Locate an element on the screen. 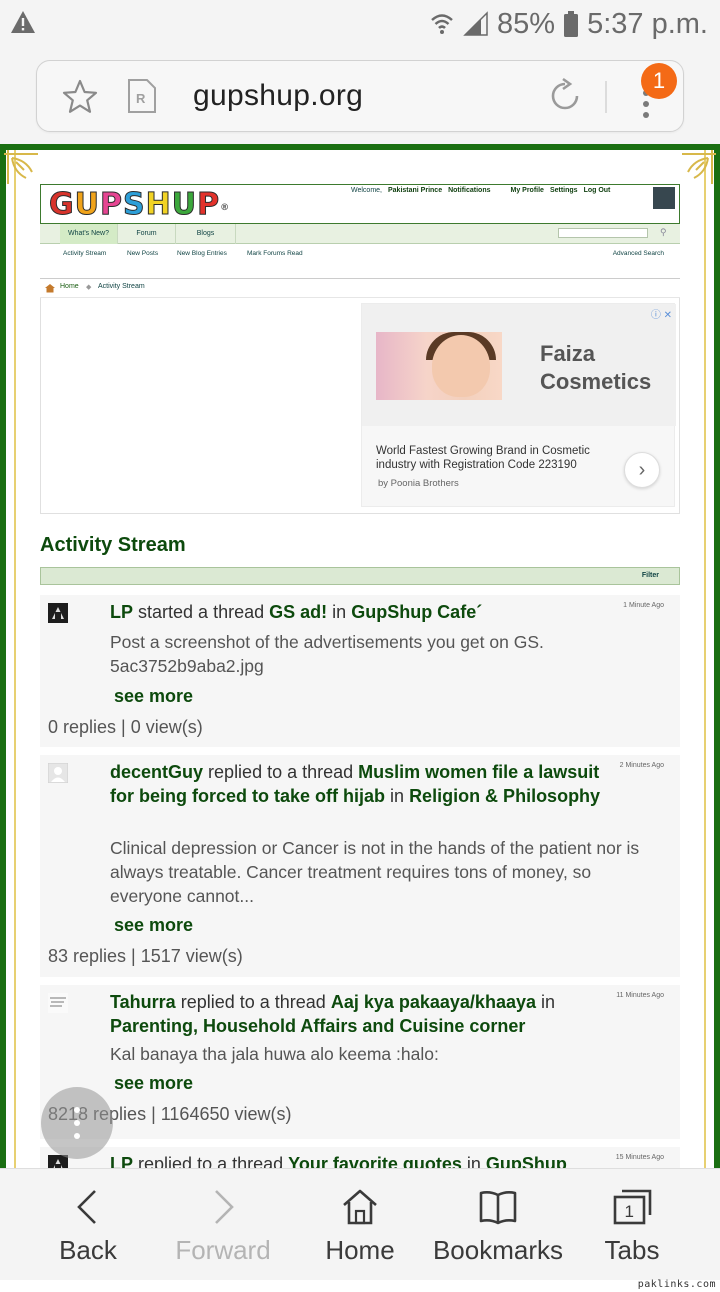  timestamp: 2 Minutes Ago is located at coordinates (641, 765).